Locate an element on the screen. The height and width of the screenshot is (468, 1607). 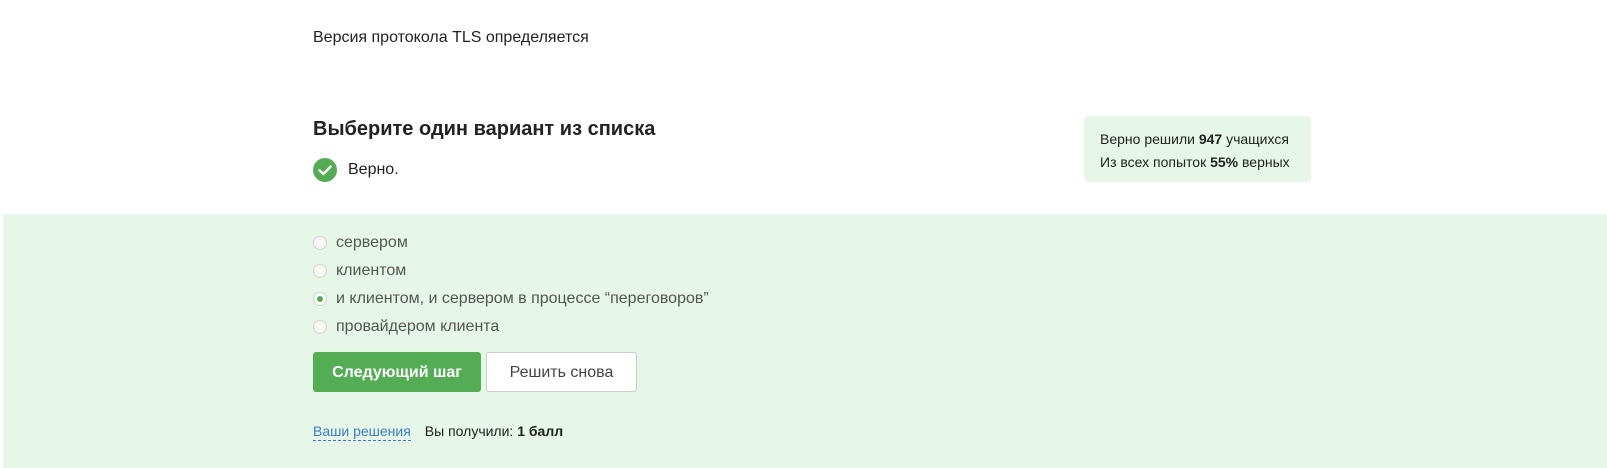
option-label: сервером is located at coordinates (372, 242).